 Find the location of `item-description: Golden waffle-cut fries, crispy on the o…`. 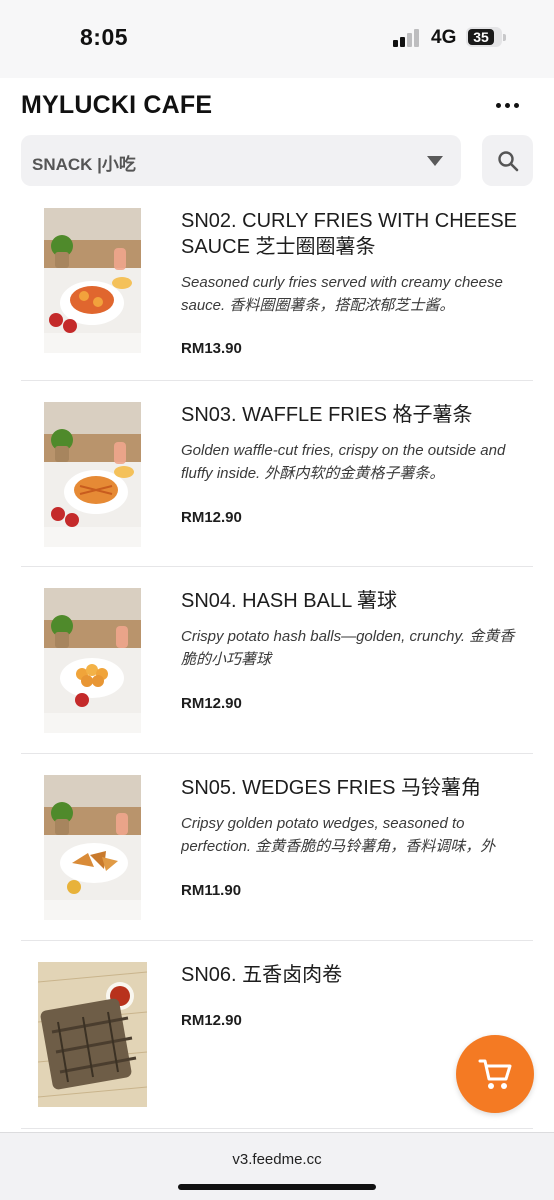

item-description: Golden waffle-cut fries, crispy on the o… is located at coordinates (343, 462).